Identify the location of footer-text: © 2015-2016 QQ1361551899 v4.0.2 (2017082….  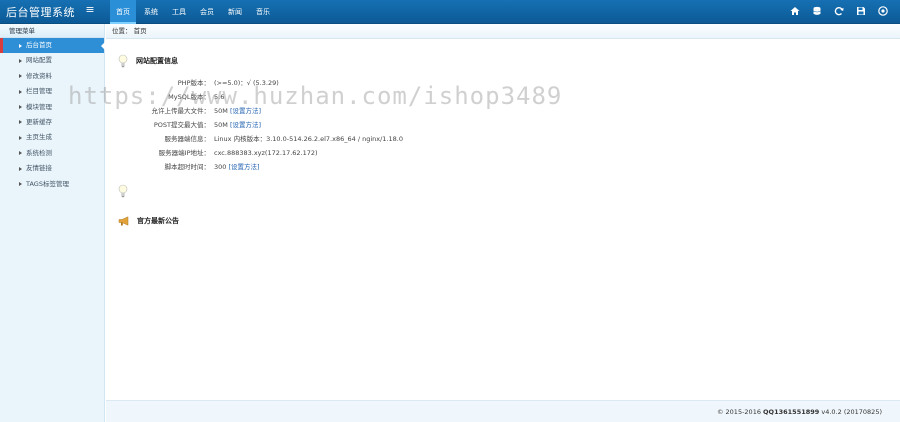
(799, 412).